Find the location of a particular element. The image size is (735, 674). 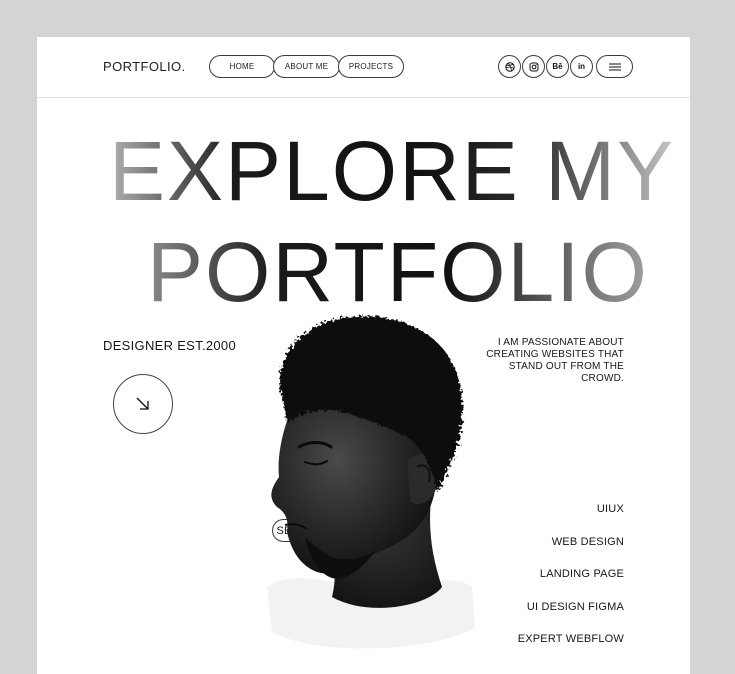

service-item-uiux: UIUX is located at coordinates (610, 509).